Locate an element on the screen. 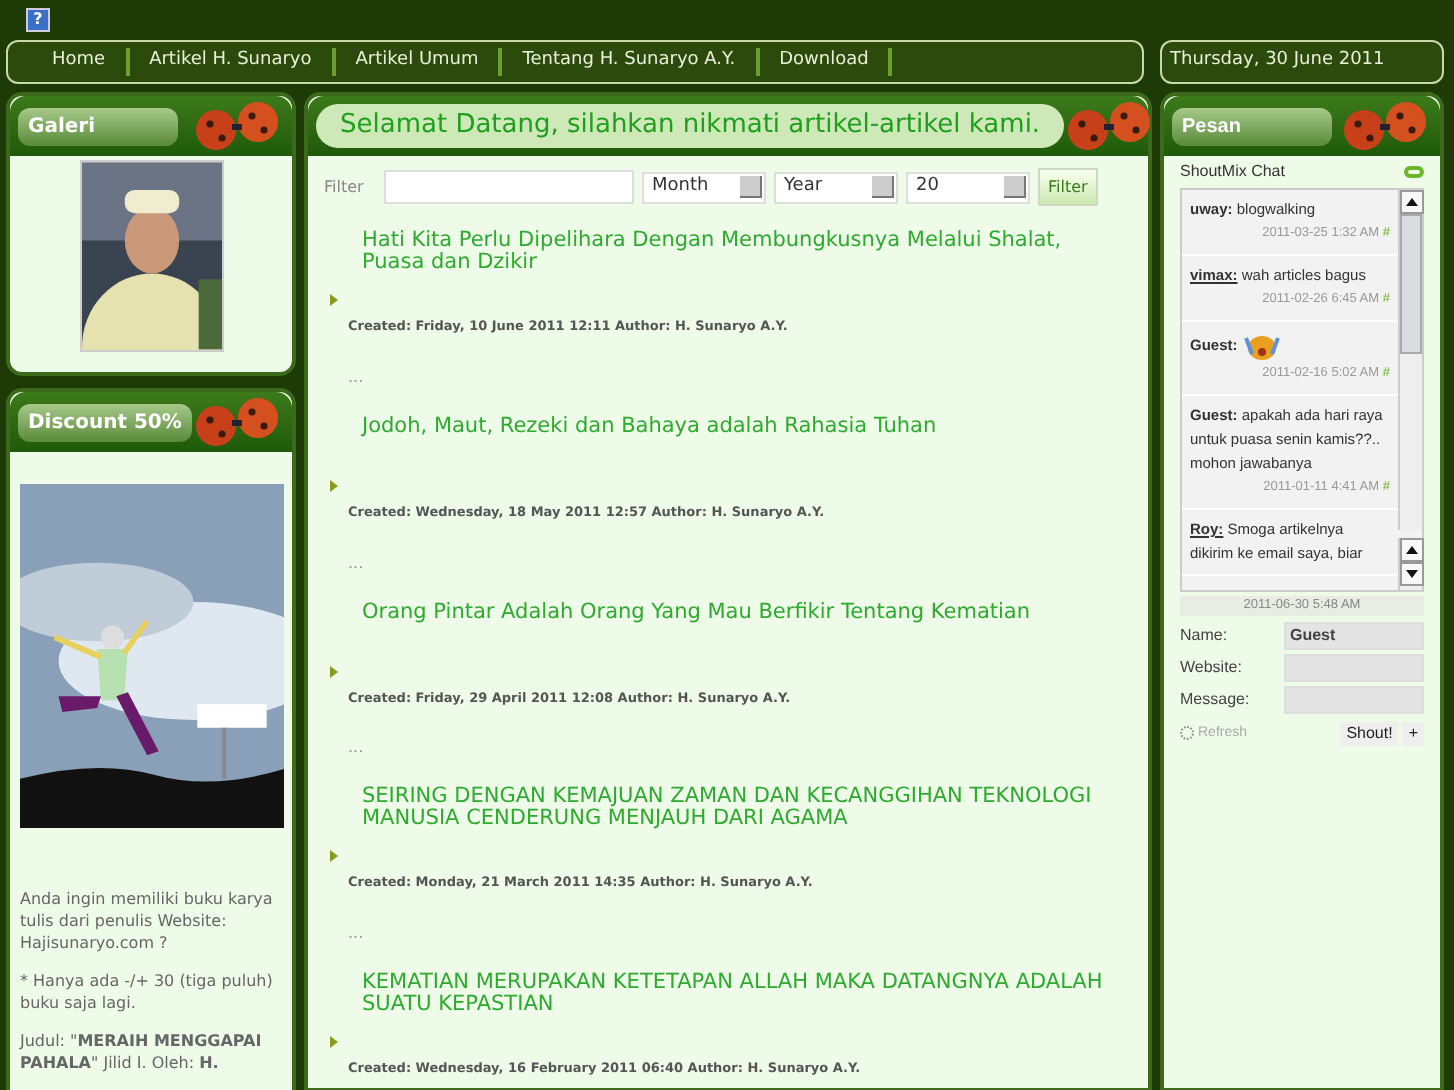  emoticon-icon is located at coordinates (1261, 346).